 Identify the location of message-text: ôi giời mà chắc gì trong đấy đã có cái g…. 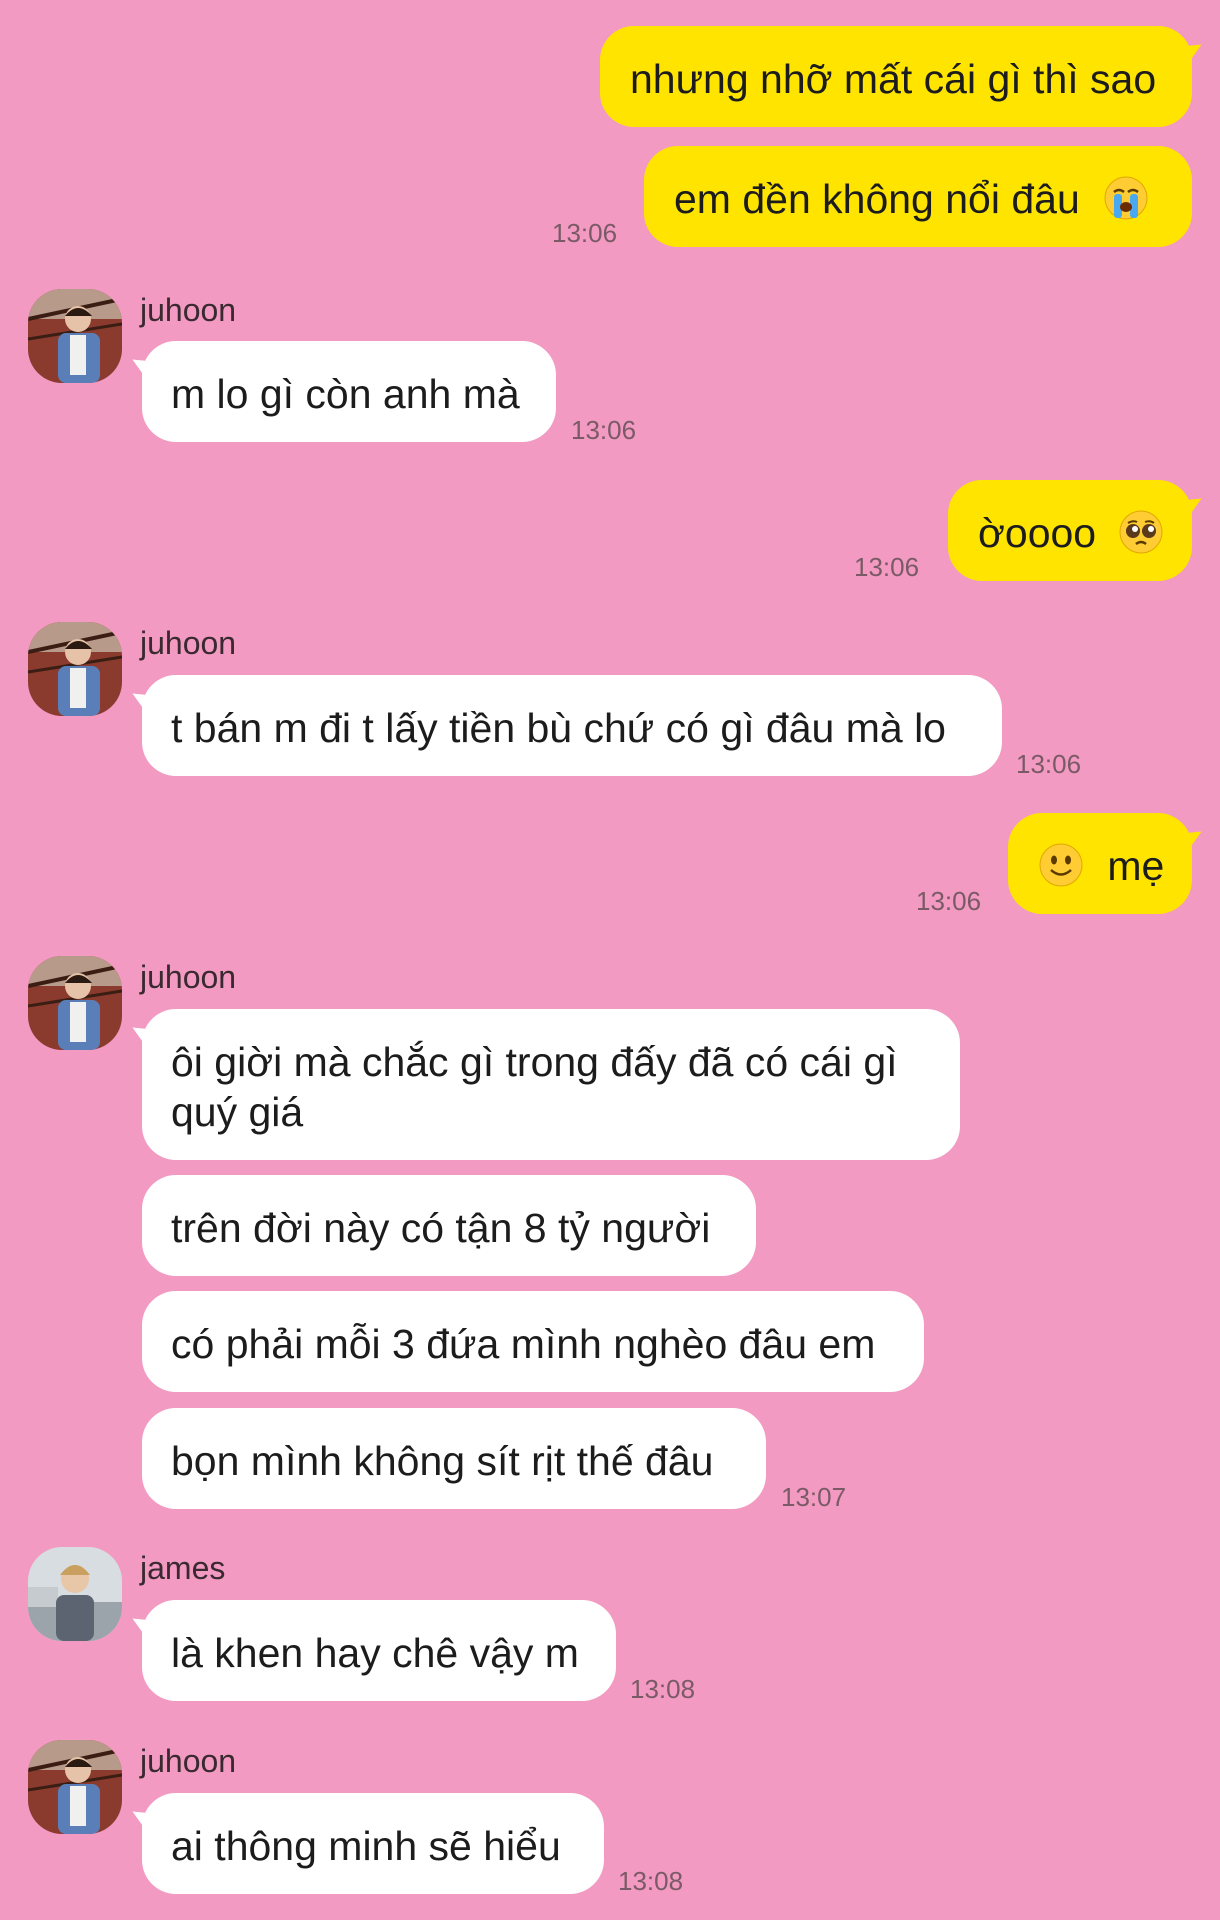
(534, 1087).